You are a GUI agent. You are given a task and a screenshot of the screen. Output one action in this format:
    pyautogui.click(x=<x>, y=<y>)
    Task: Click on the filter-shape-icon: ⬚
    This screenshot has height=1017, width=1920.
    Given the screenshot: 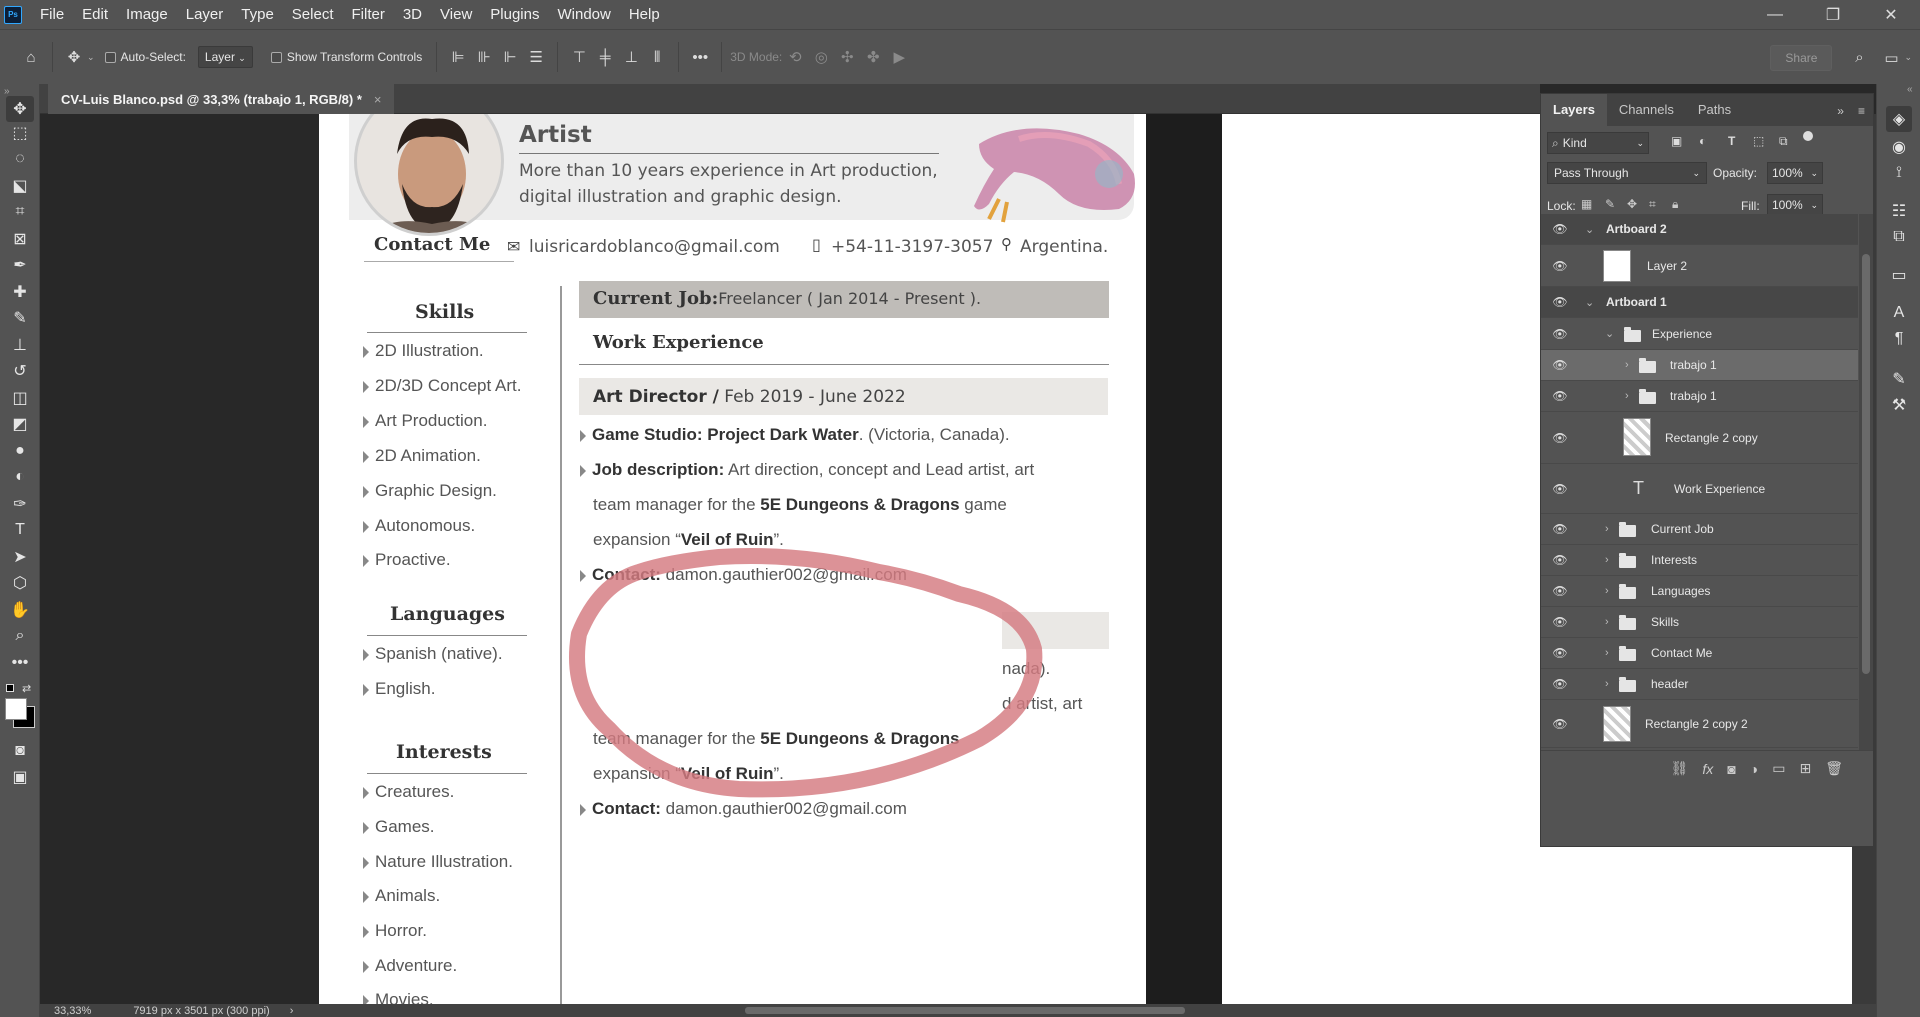 What is the action you would take?
    pyautogui.click(x=1758, y=141)
    